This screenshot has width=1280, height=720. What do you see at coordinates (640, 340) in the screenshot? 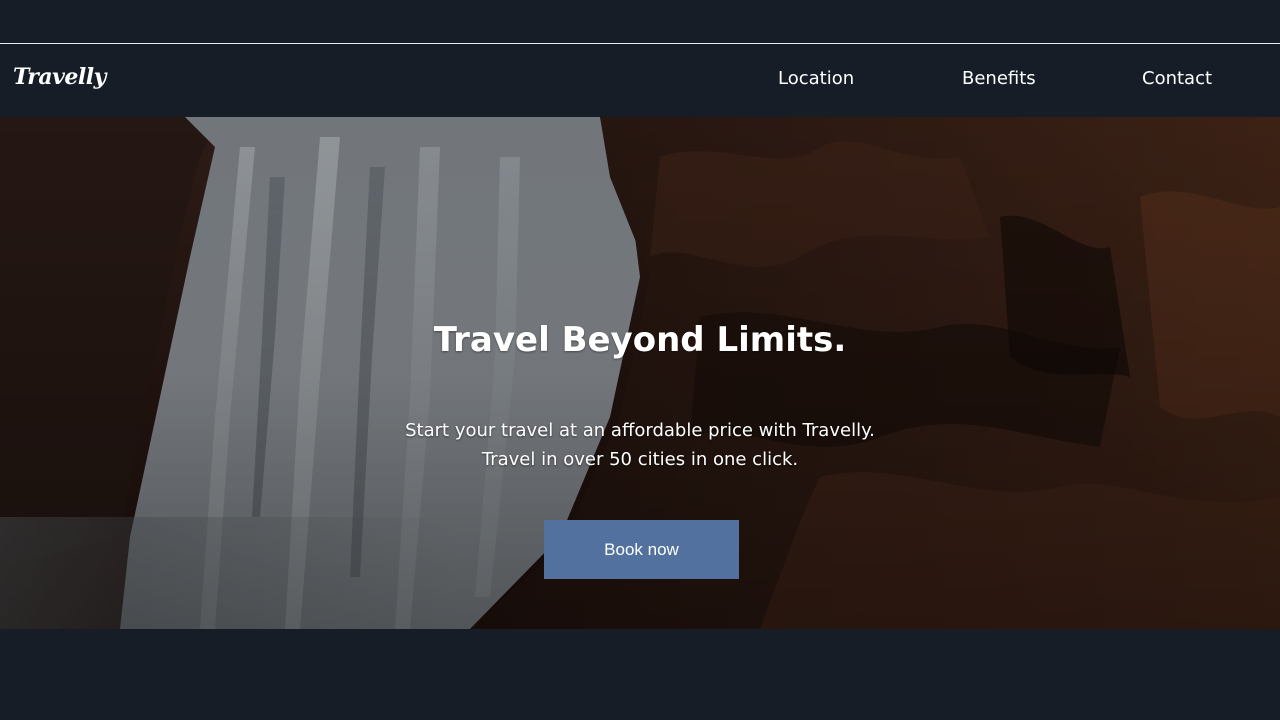
I see `hero-title: Travel Beyond Limits.` at bounding box center [640, 340].